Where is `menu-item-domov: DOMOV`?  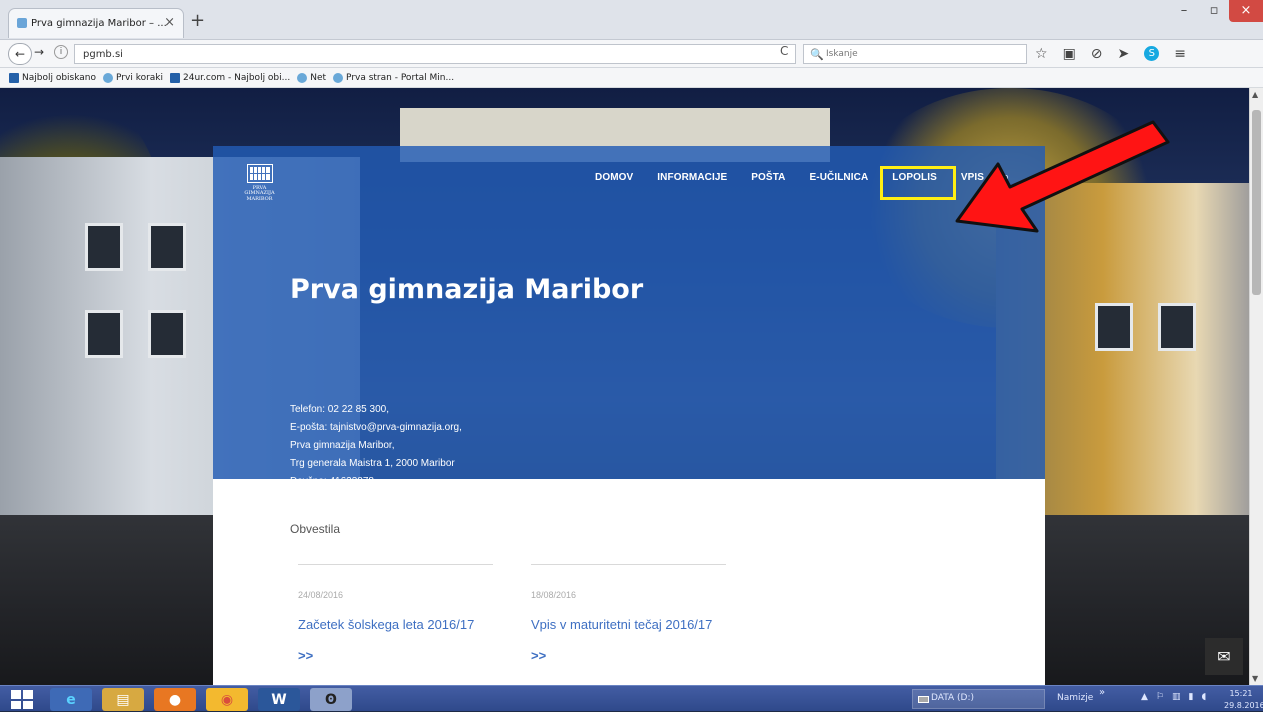 menu-item-domov: DOMOV is located at coordinates (614, 177).